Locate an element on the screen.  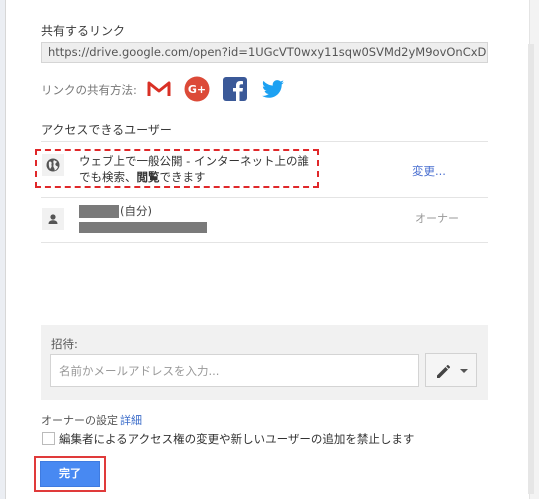
public-permission-text: ウェブ上で一般公開 - インターネット上の誰 でも検索、閲覧できます is located at coordinates (199, 169).